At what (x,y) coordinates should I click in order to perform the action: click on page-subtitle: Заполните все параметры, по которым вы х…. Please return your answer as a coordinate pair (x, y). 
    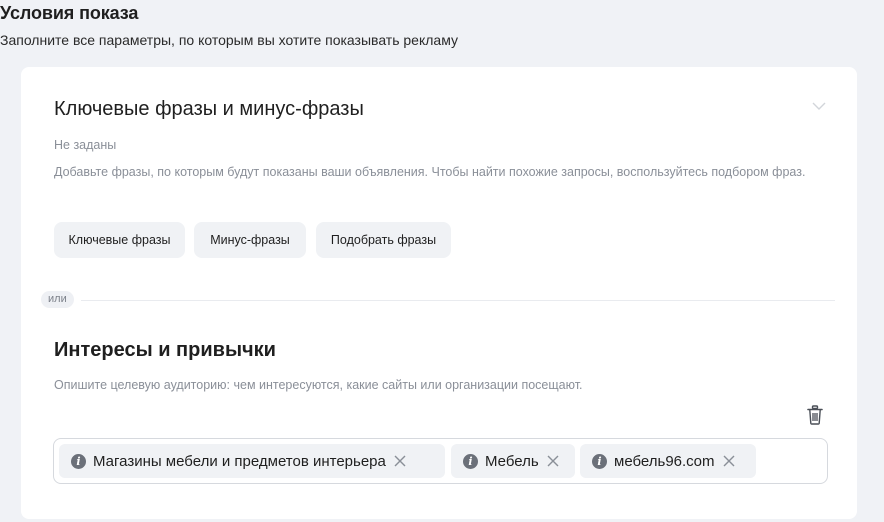
    Looking at the image, I should click on (229, 40).